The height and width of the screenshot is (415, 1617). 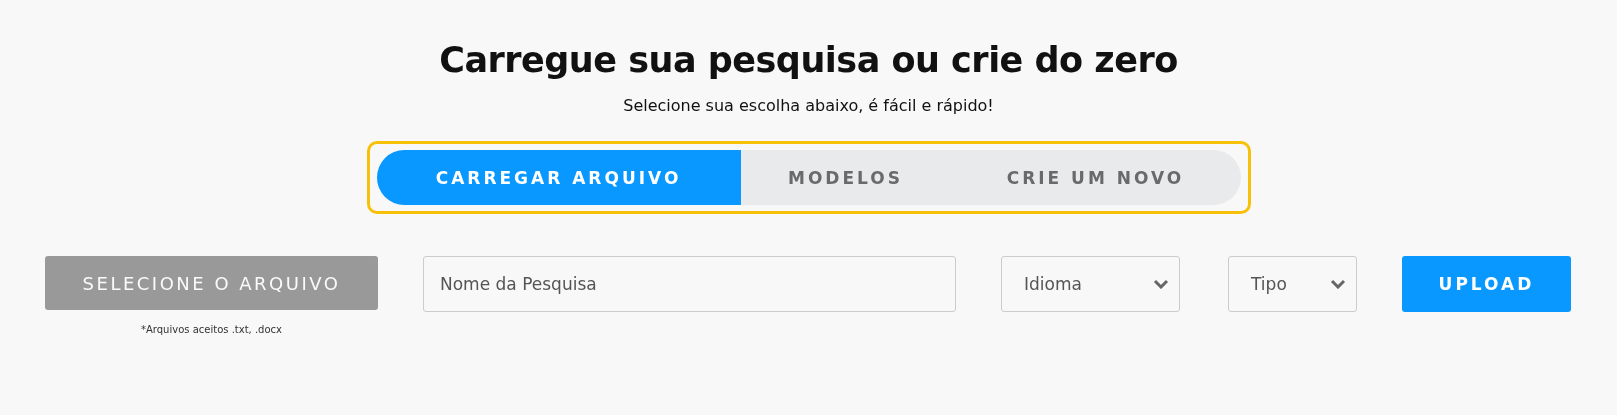 I want to click on dropdown: Idioma, so click(x=1090, y=284).